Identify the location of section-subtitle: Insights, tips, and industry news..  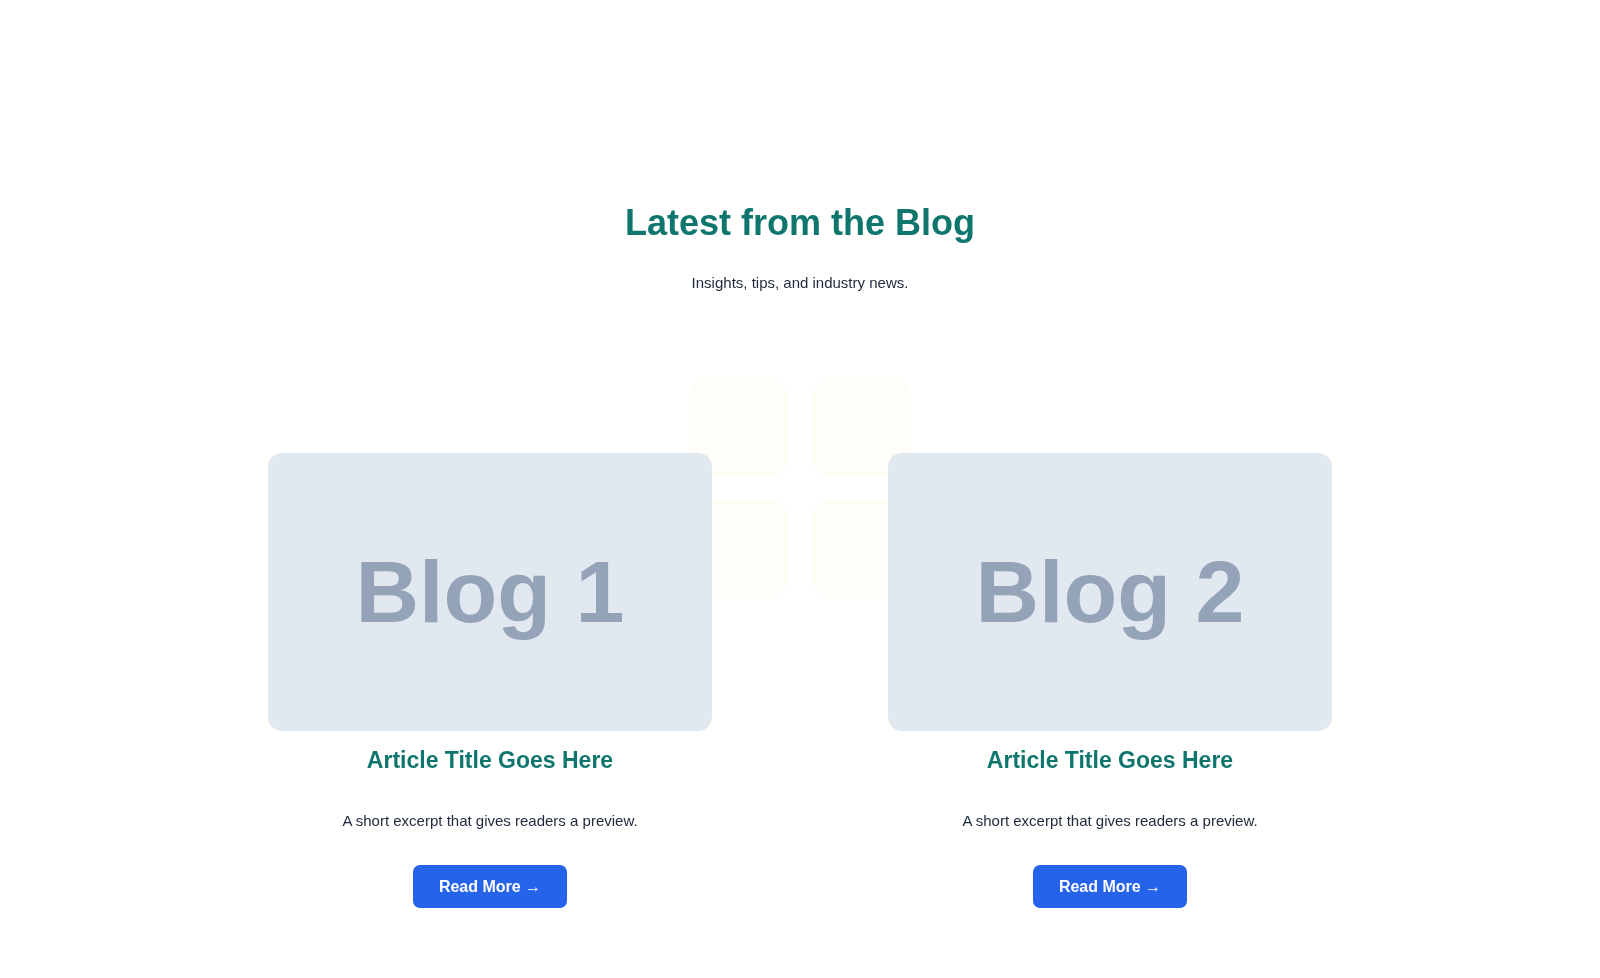
(800, 282).